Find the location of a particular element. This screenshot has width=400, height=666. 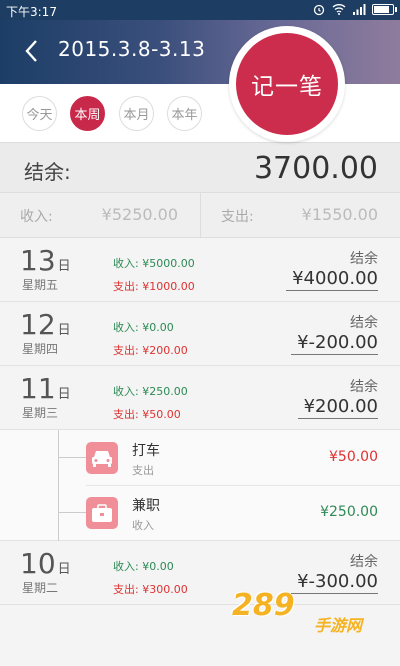

watermark-site: 手游网 is located at coordinates (338, 625).